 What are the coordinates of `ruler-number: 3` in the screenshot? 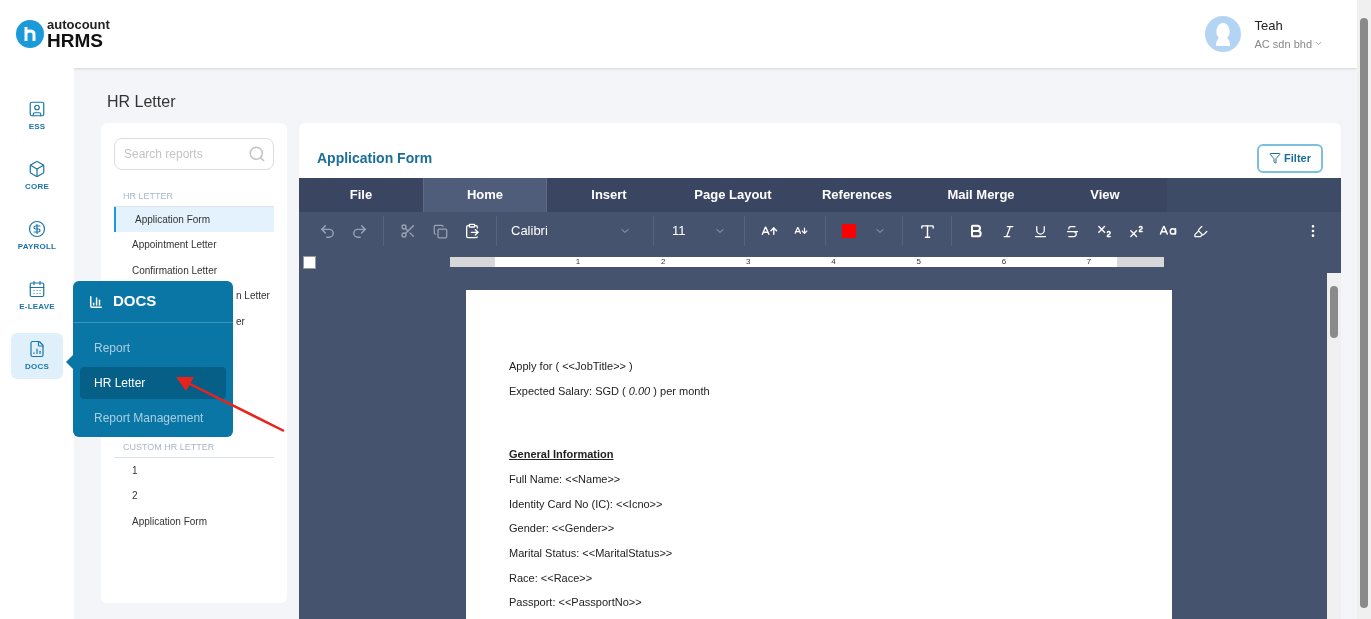 It's located at (748, 262).